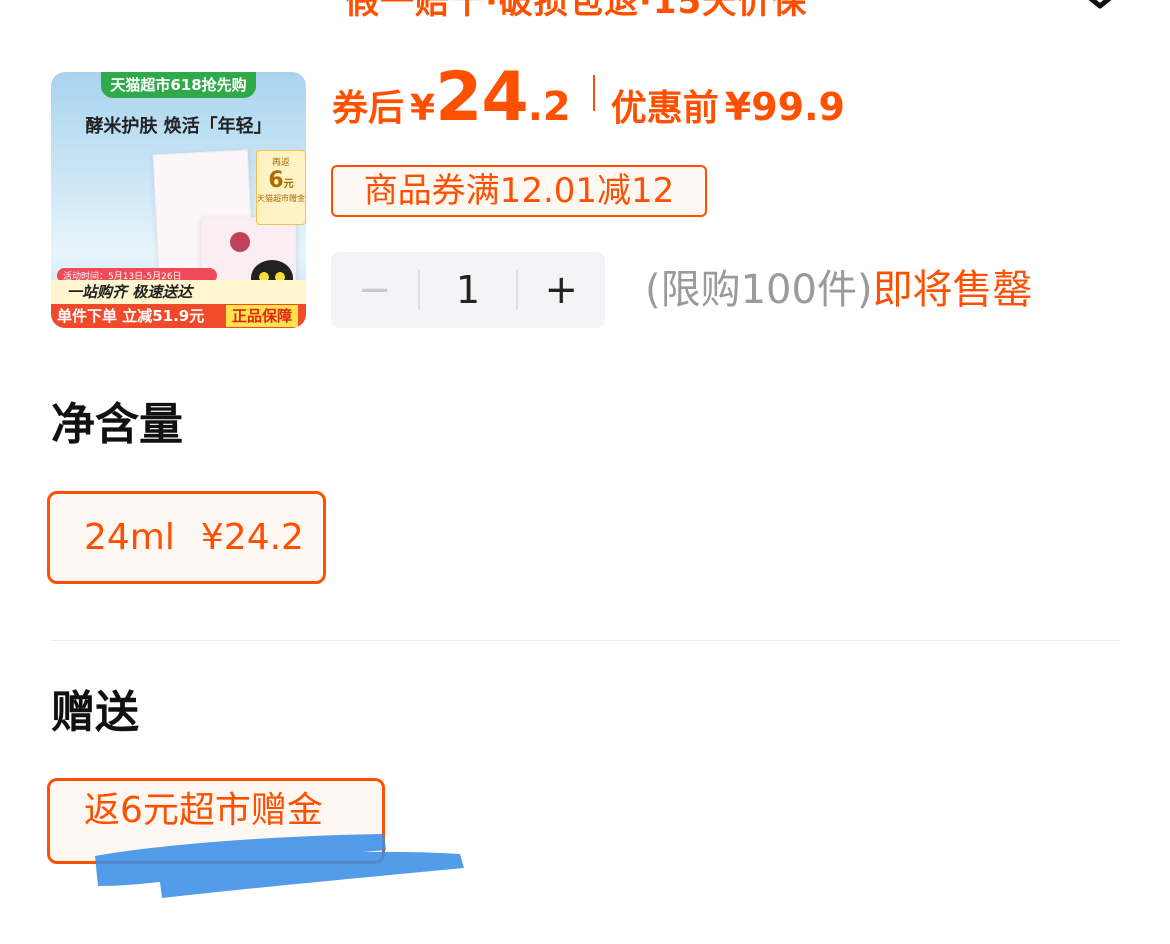 Image resolution: width=1170 pixels, height=944 pixels. I want to click on quantity-value: 1, so click(467, 290).